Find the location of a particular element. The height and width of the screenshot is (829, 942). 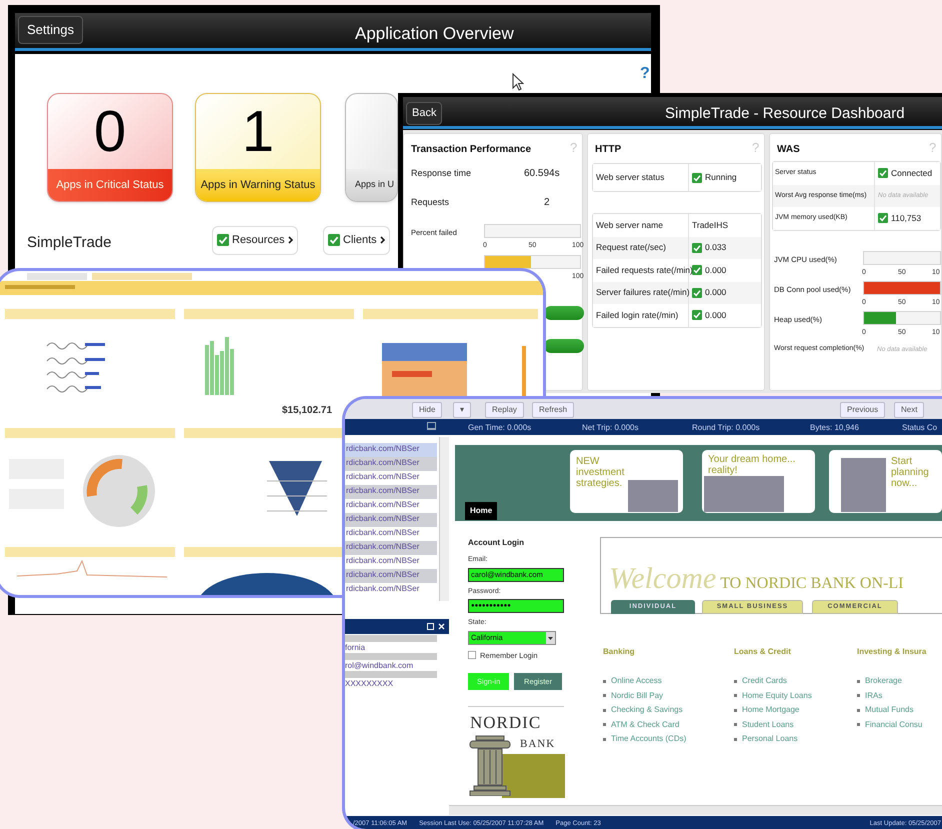

back-button: Back is located at coordinates (424, 113).